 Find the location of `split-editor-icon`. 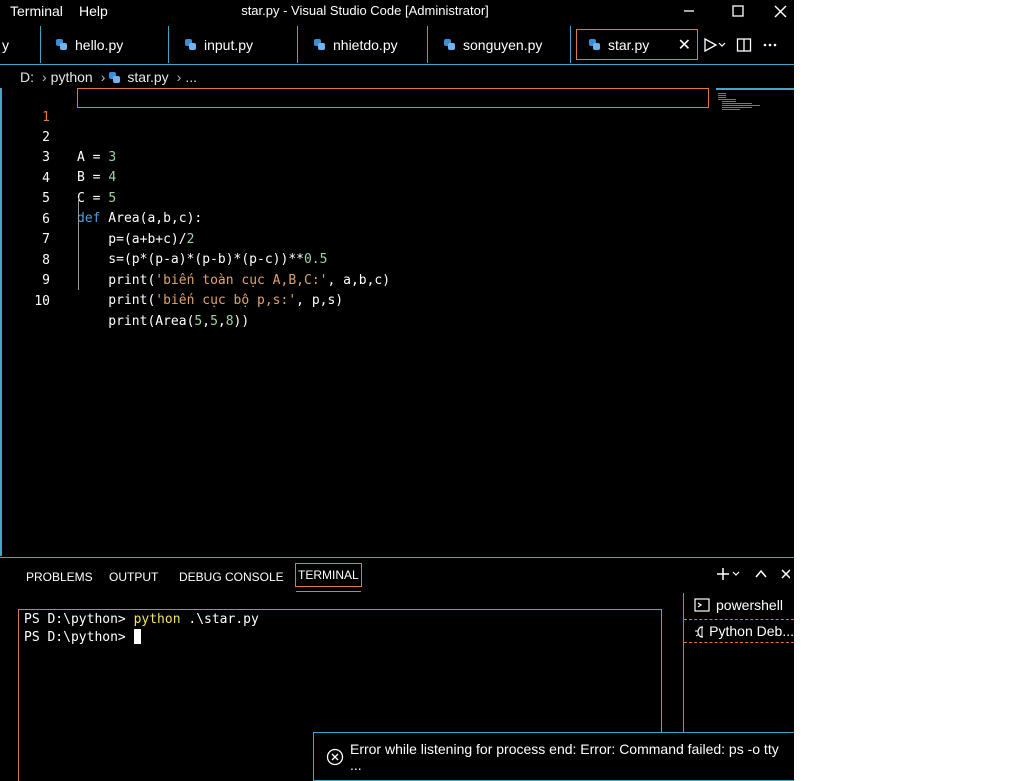

split-editor-icon is located at coordinates (744, 45).